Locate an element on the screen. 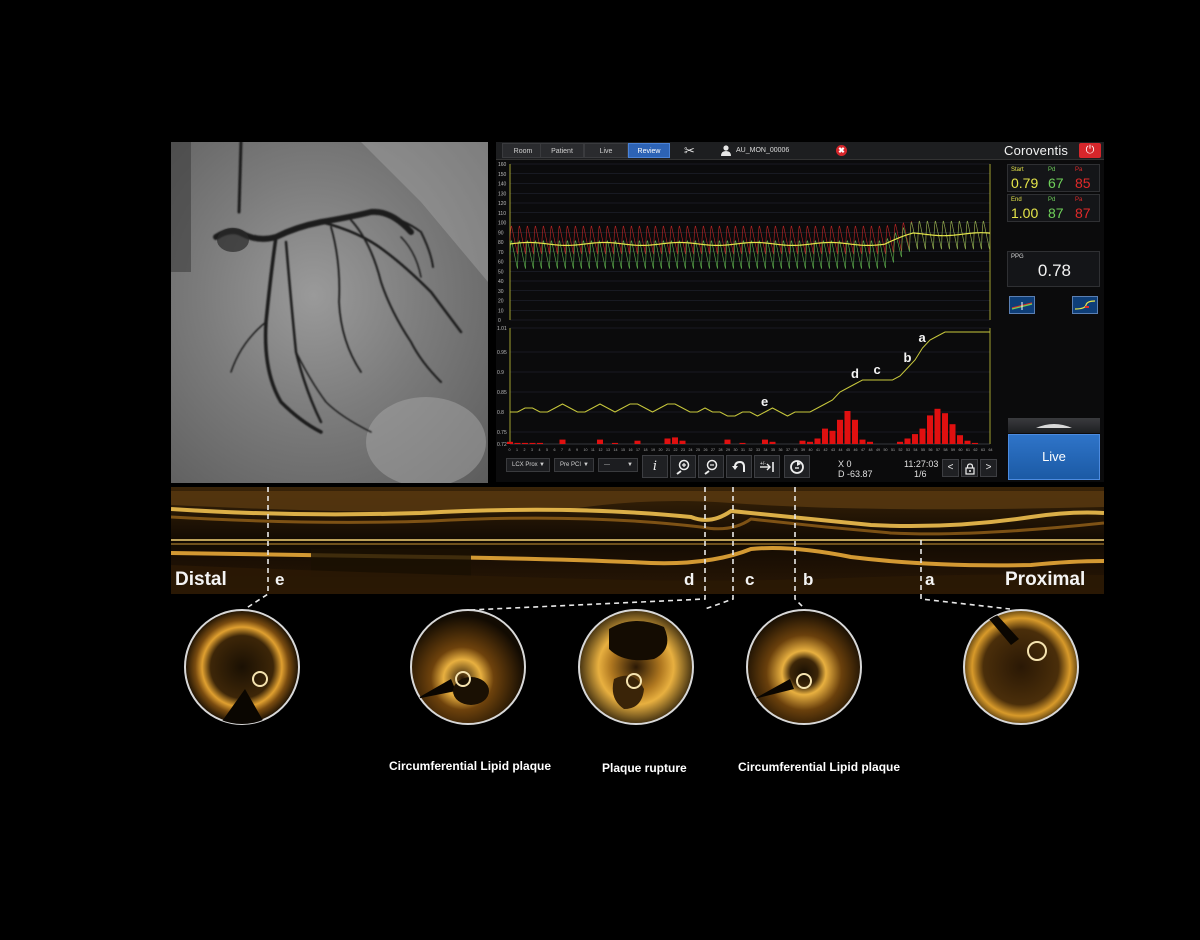  pressure-tick-label: 80 is located at coordinates (501, 243).